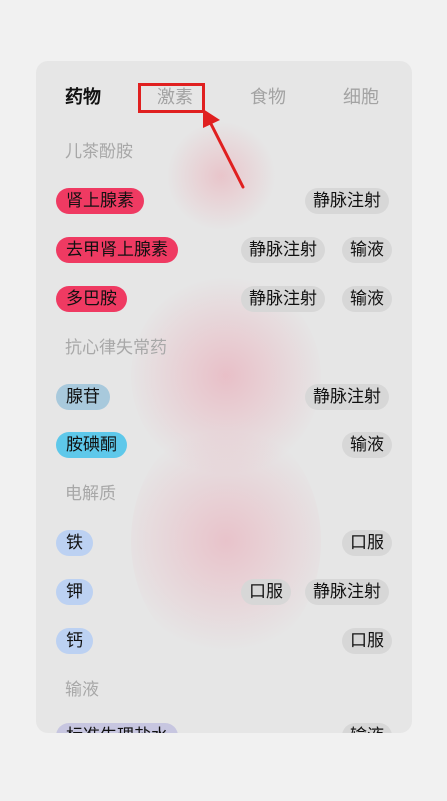 Image resolution: width=447 pixels, height=801 pixels. I want to click on drug-item-dopamine: 多巴胺, so click(91, 299).